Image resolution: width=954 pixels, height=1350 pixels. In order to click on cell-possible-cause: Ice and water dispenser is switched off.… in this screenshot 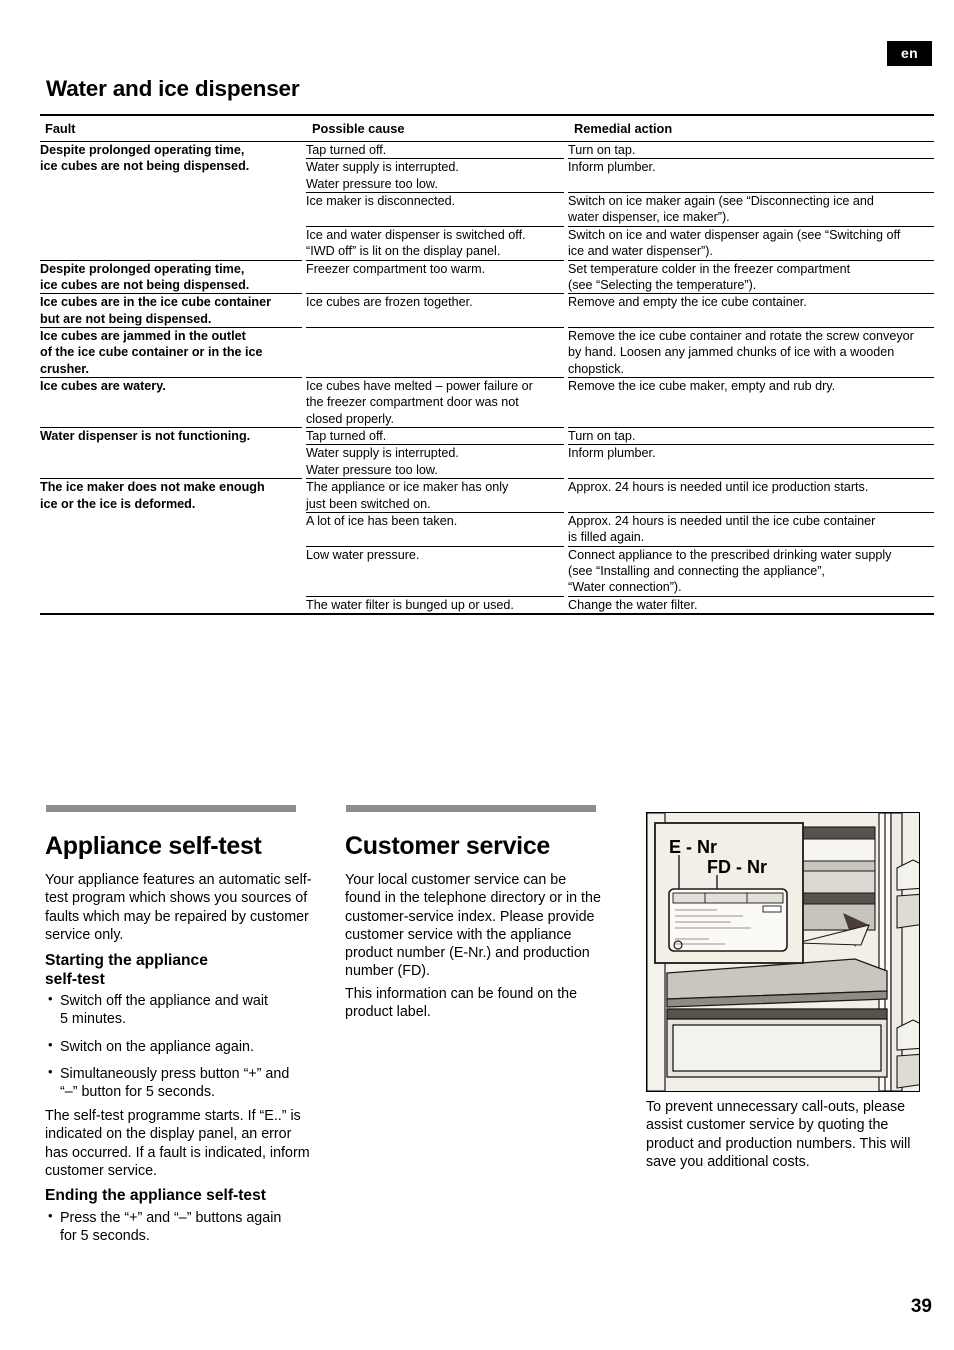, I will do `click(435, 243)`.